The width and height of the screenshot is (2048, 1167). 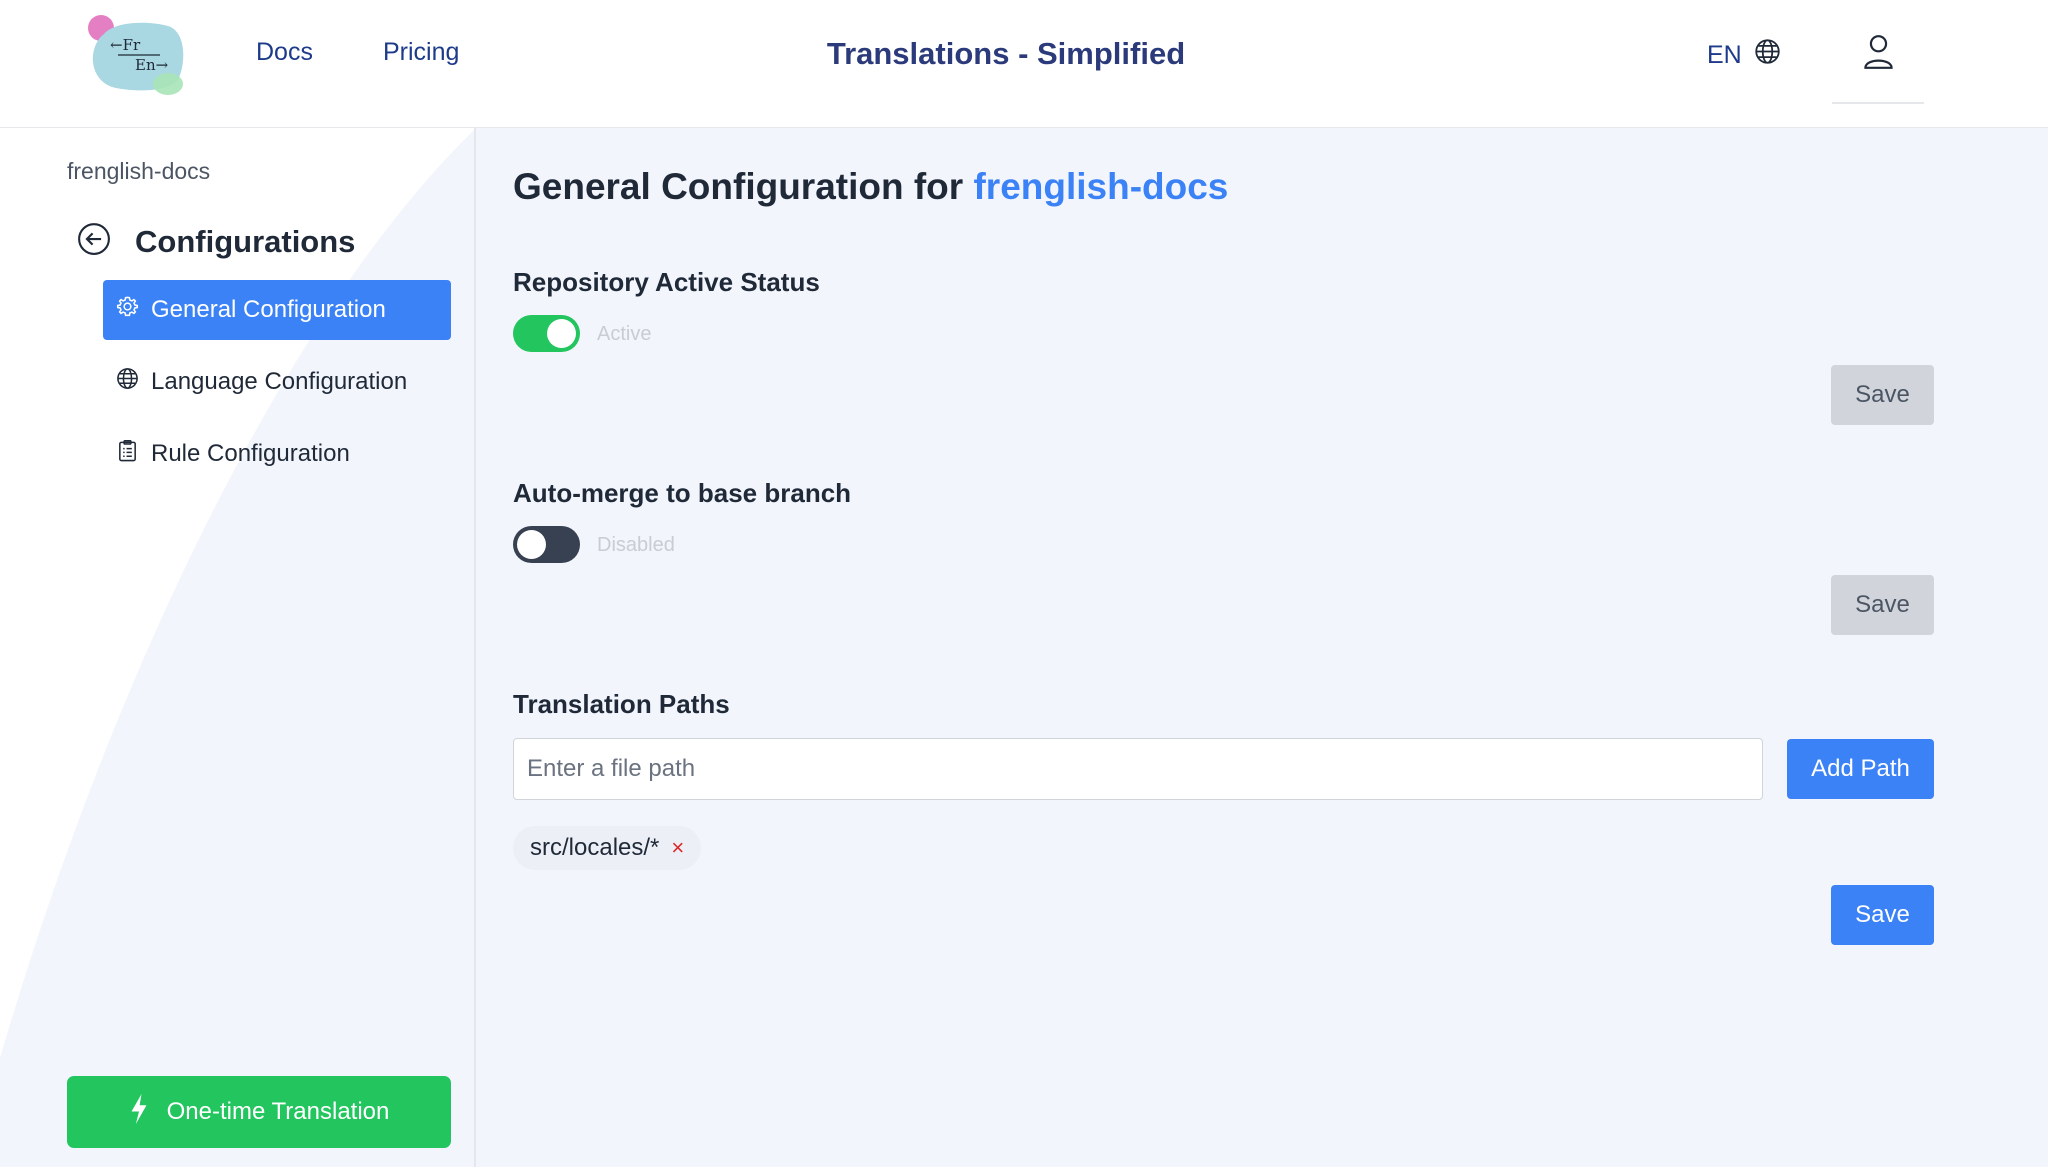 What do you see at coordinates (1138, 769) in the screenshot?
I see `file-path-input` at bounding box center [1138, 769].